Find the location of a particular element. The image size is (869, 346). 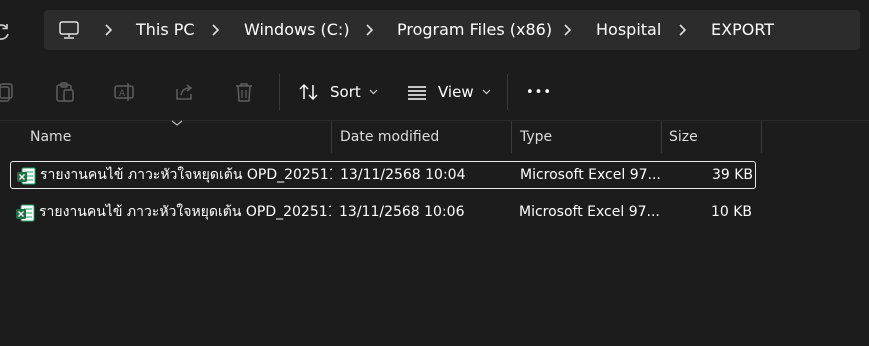

column-name: Name is located at coordinates (50, 137).